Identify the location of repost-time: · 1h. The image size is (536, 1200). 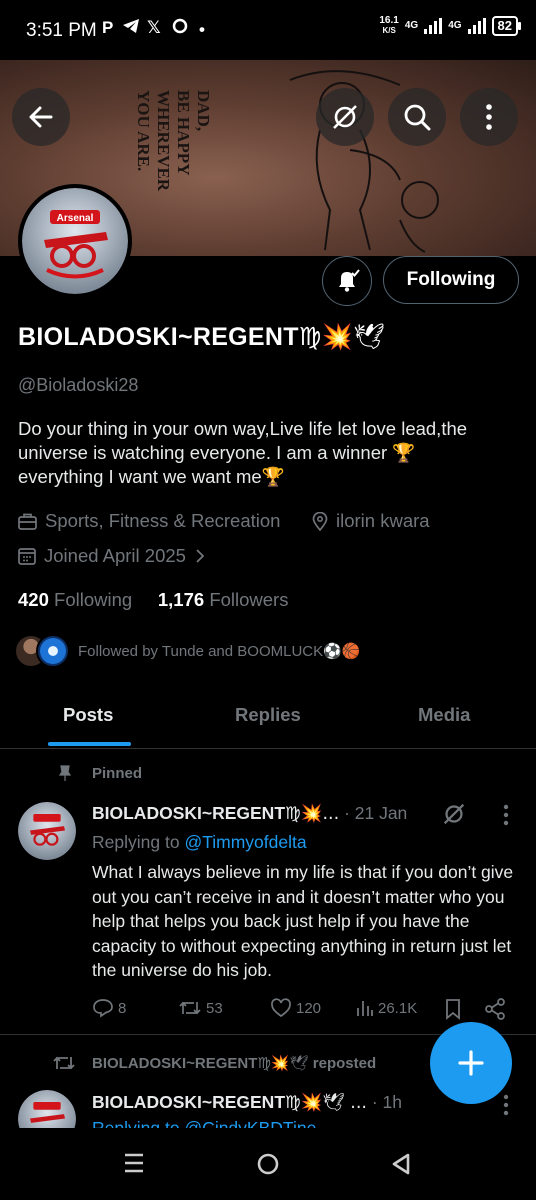
(387, 1102).